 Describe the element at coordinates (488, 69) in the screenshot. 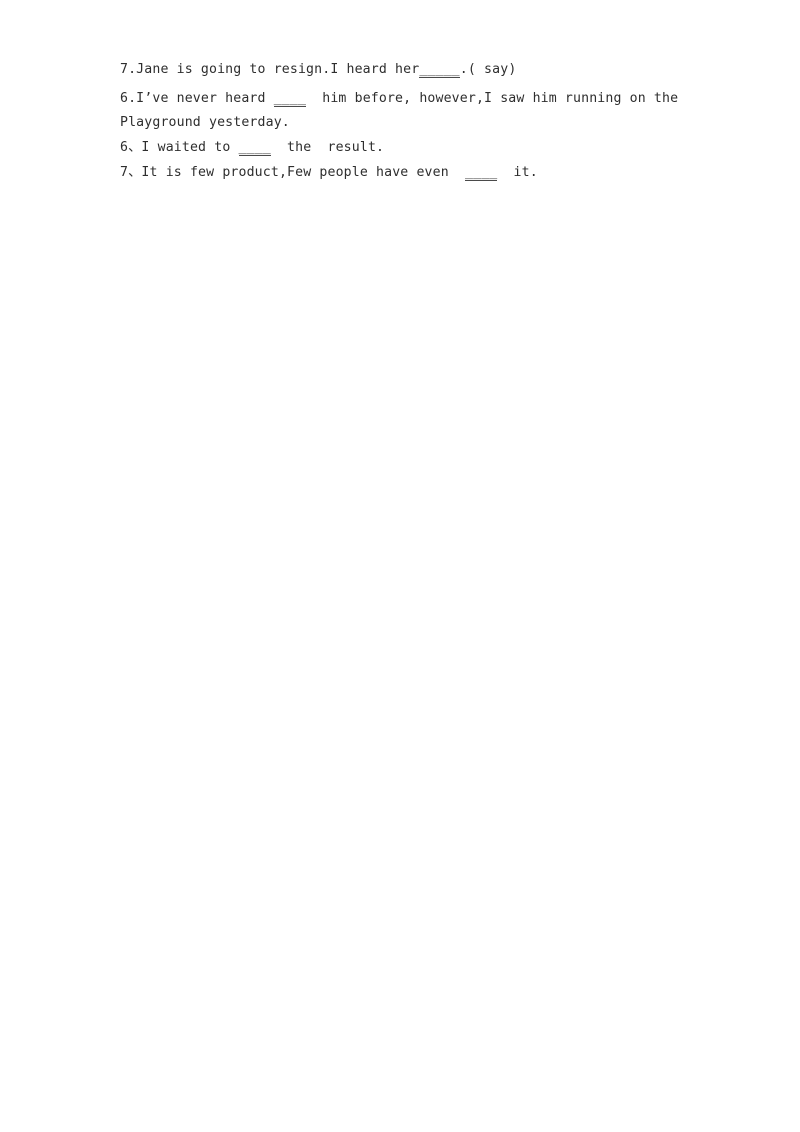

I see `exercise-1-text-after-blank: .( say)` at that location.